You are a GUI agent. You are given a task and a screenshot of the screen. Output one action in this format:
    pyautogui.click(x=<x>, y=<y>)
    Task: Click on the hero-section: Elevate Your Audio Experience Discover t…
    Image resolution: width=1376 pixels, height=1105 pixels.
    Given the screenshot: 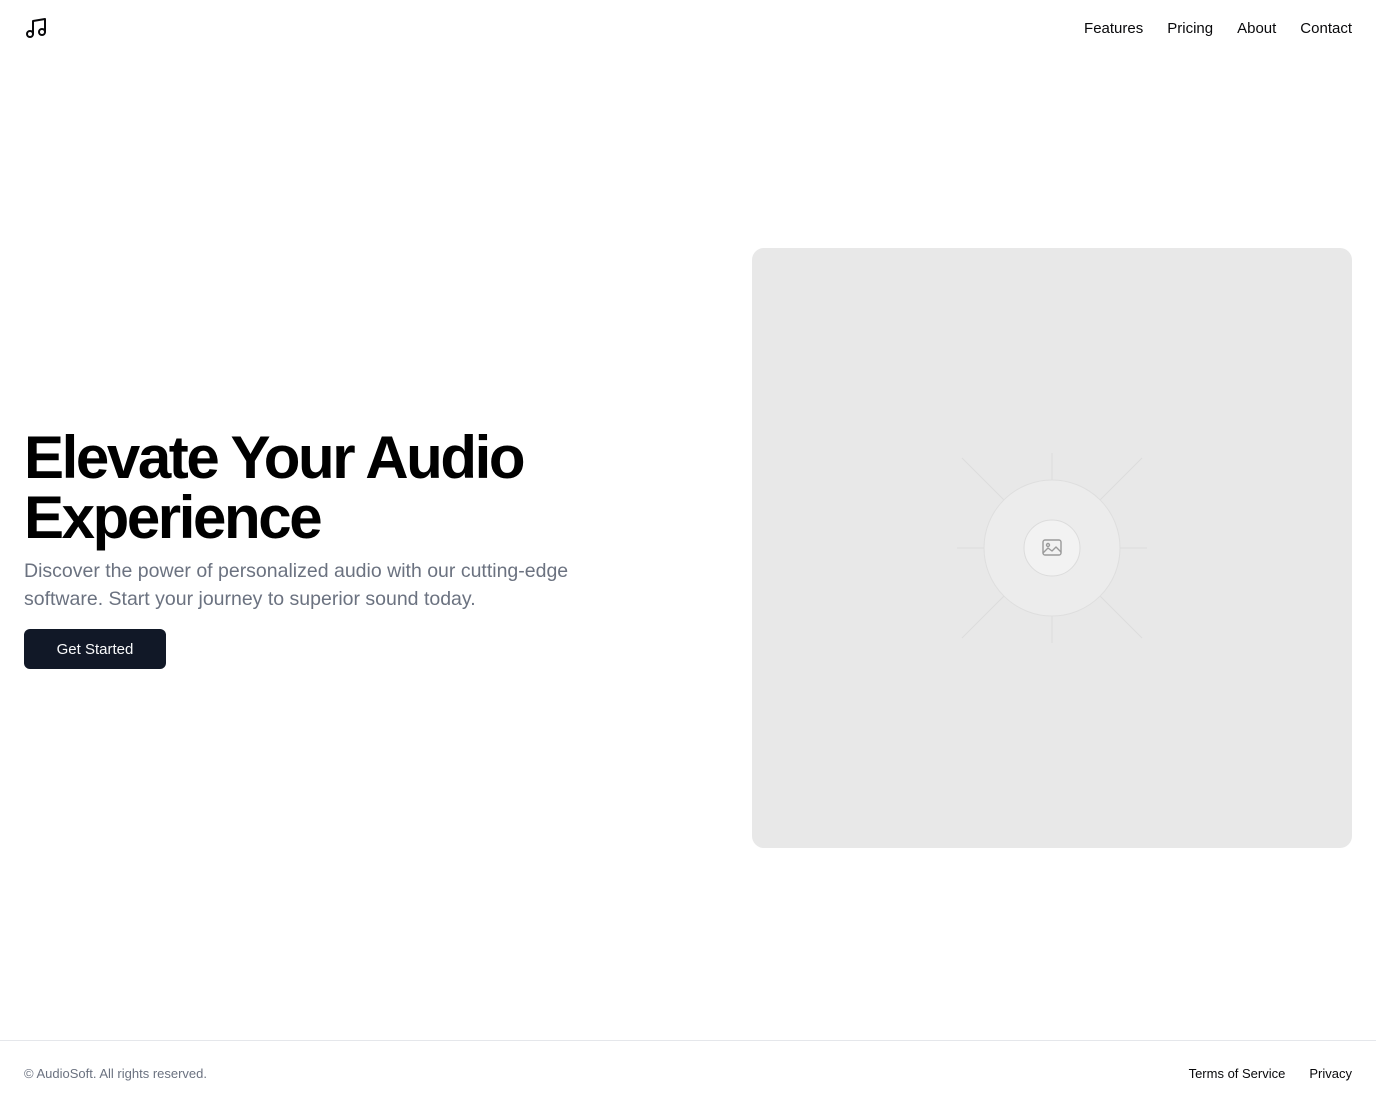 What is the action you would take?
    pyautogui.click(x=334, y=548)
    